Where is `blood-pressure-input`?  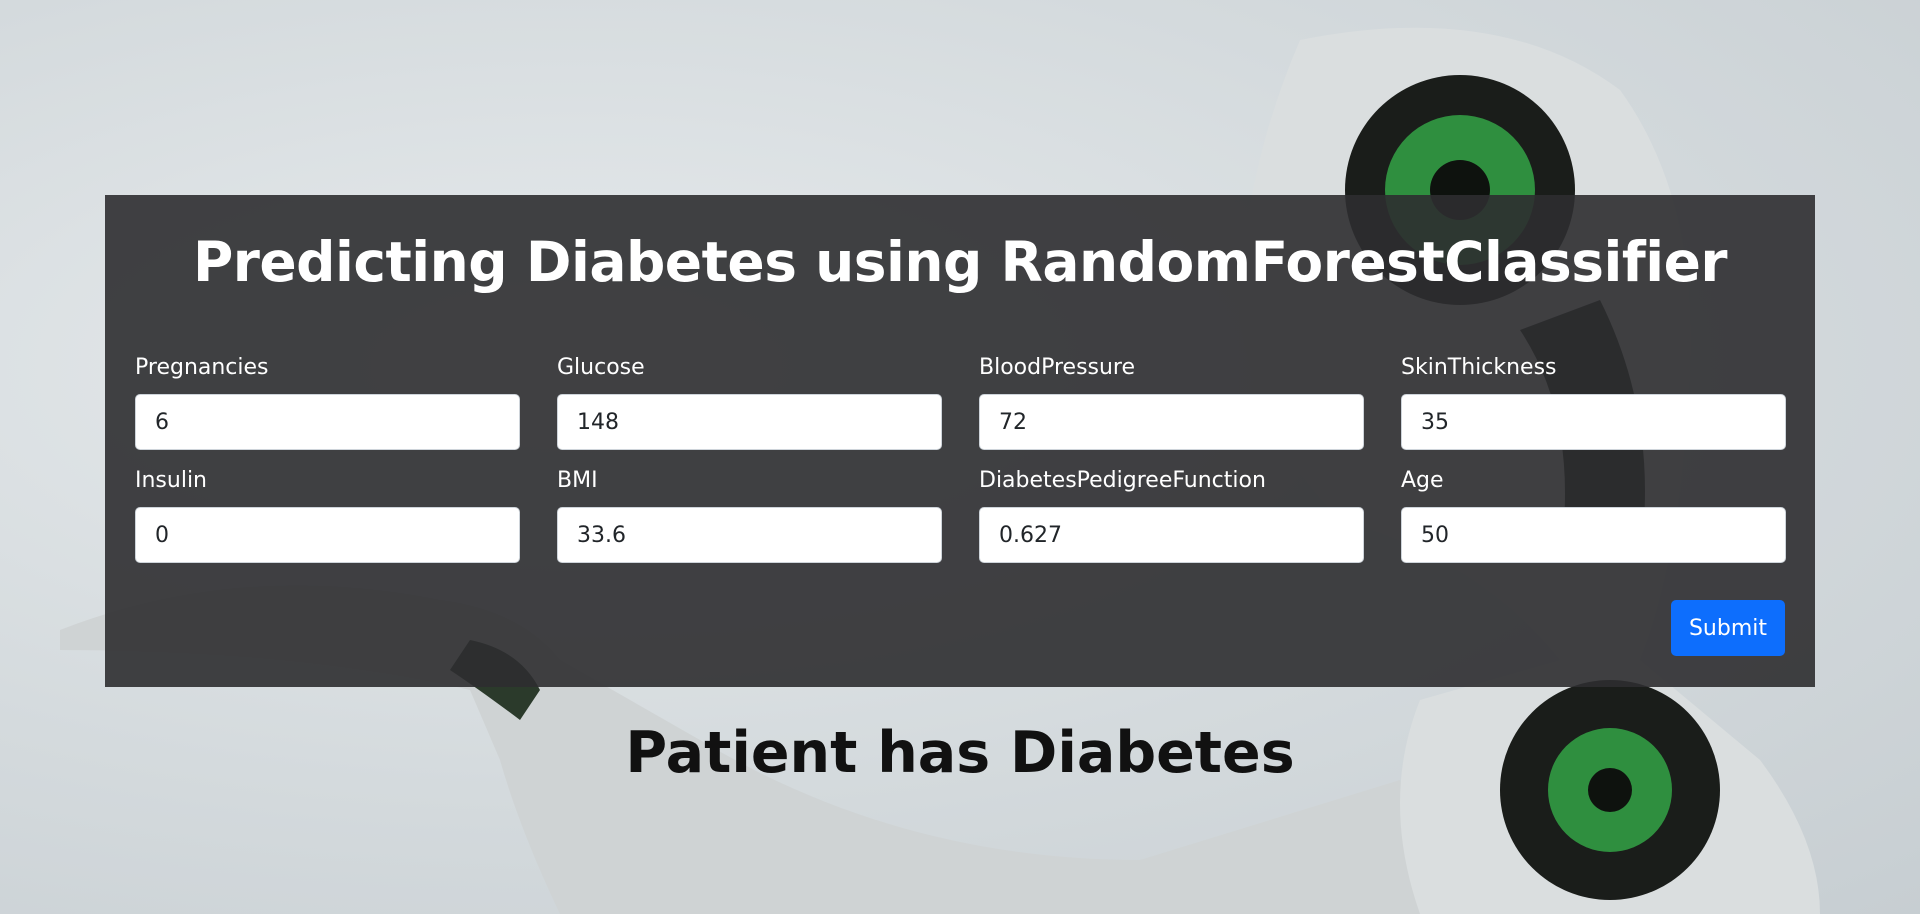
blood-pressure-input is located at coordinates (1171, 422).